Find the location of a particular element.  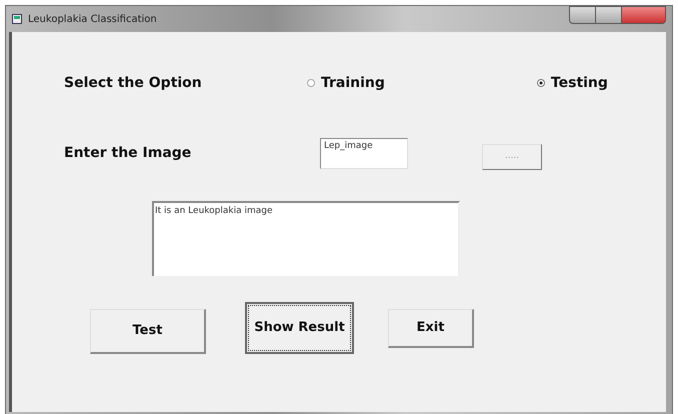

radio-option: Testing is located at coordinates (572, 83).